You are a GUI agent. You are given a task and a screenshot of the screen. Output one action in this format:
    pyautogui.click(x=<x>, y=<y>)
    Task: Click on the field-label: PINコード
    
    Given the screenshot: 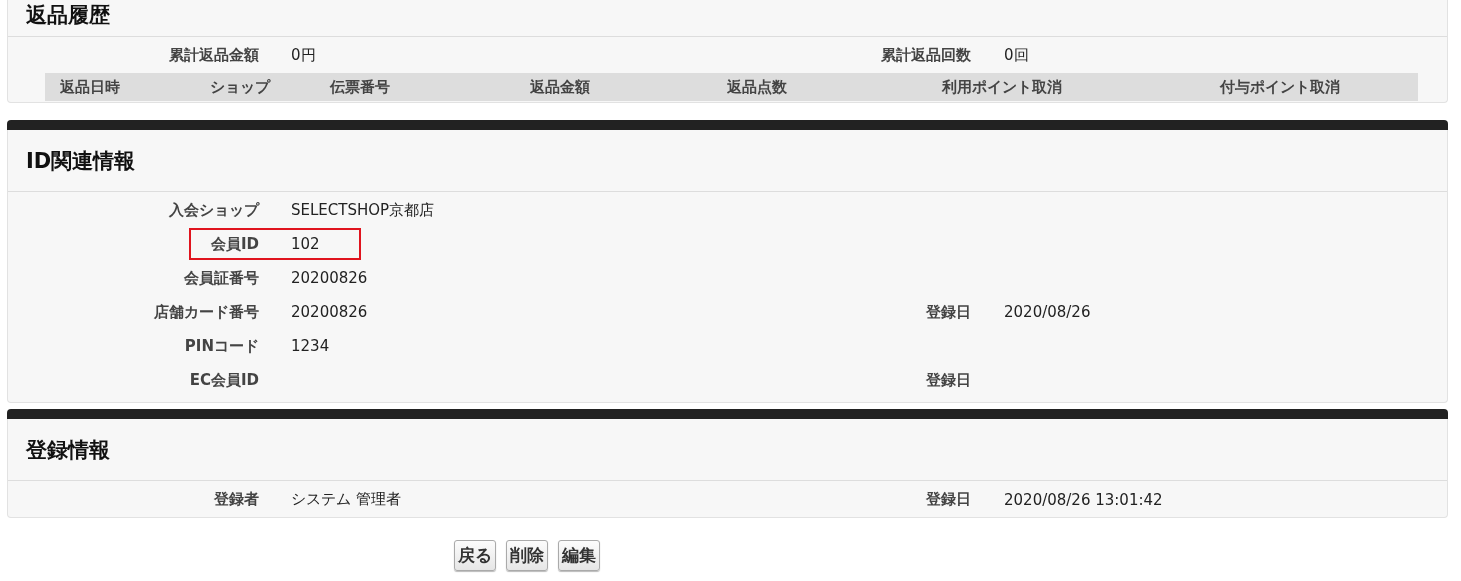 What is the action you would take?
    pyautogui.click(x=221, y=346)
    